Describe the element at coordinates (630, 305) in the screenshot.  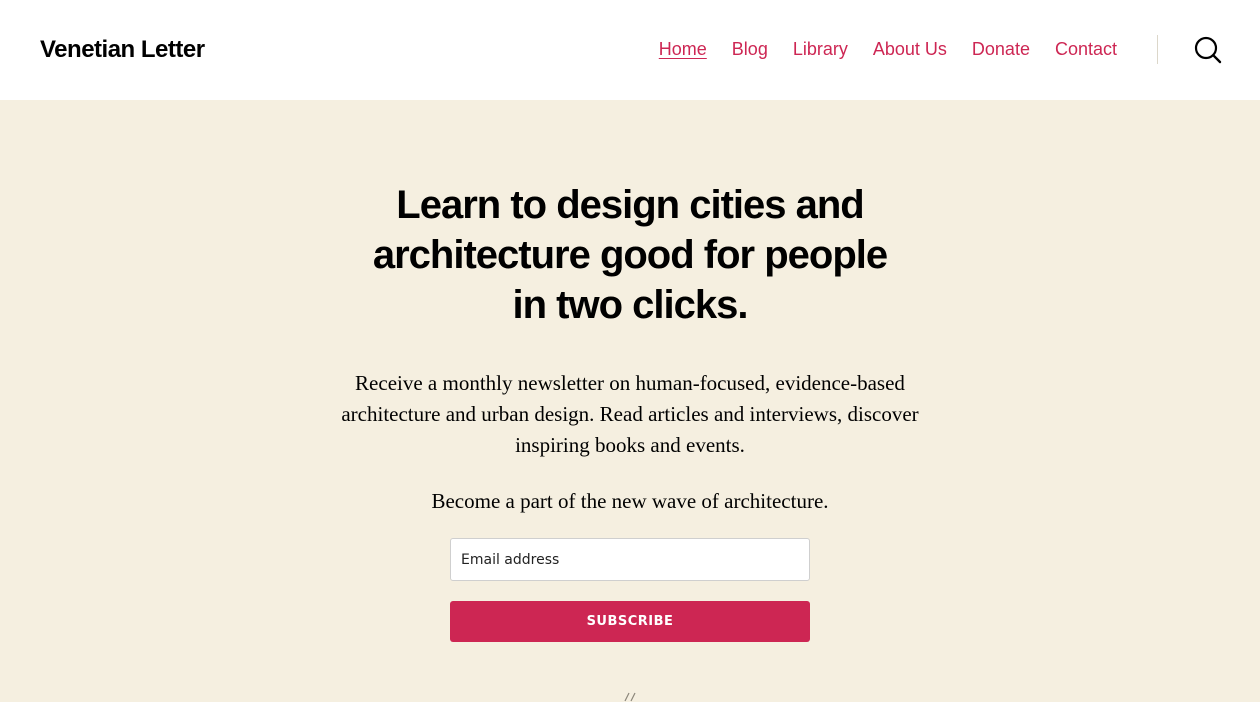
I see `hero-headline-line: in two clicks.` at that location.